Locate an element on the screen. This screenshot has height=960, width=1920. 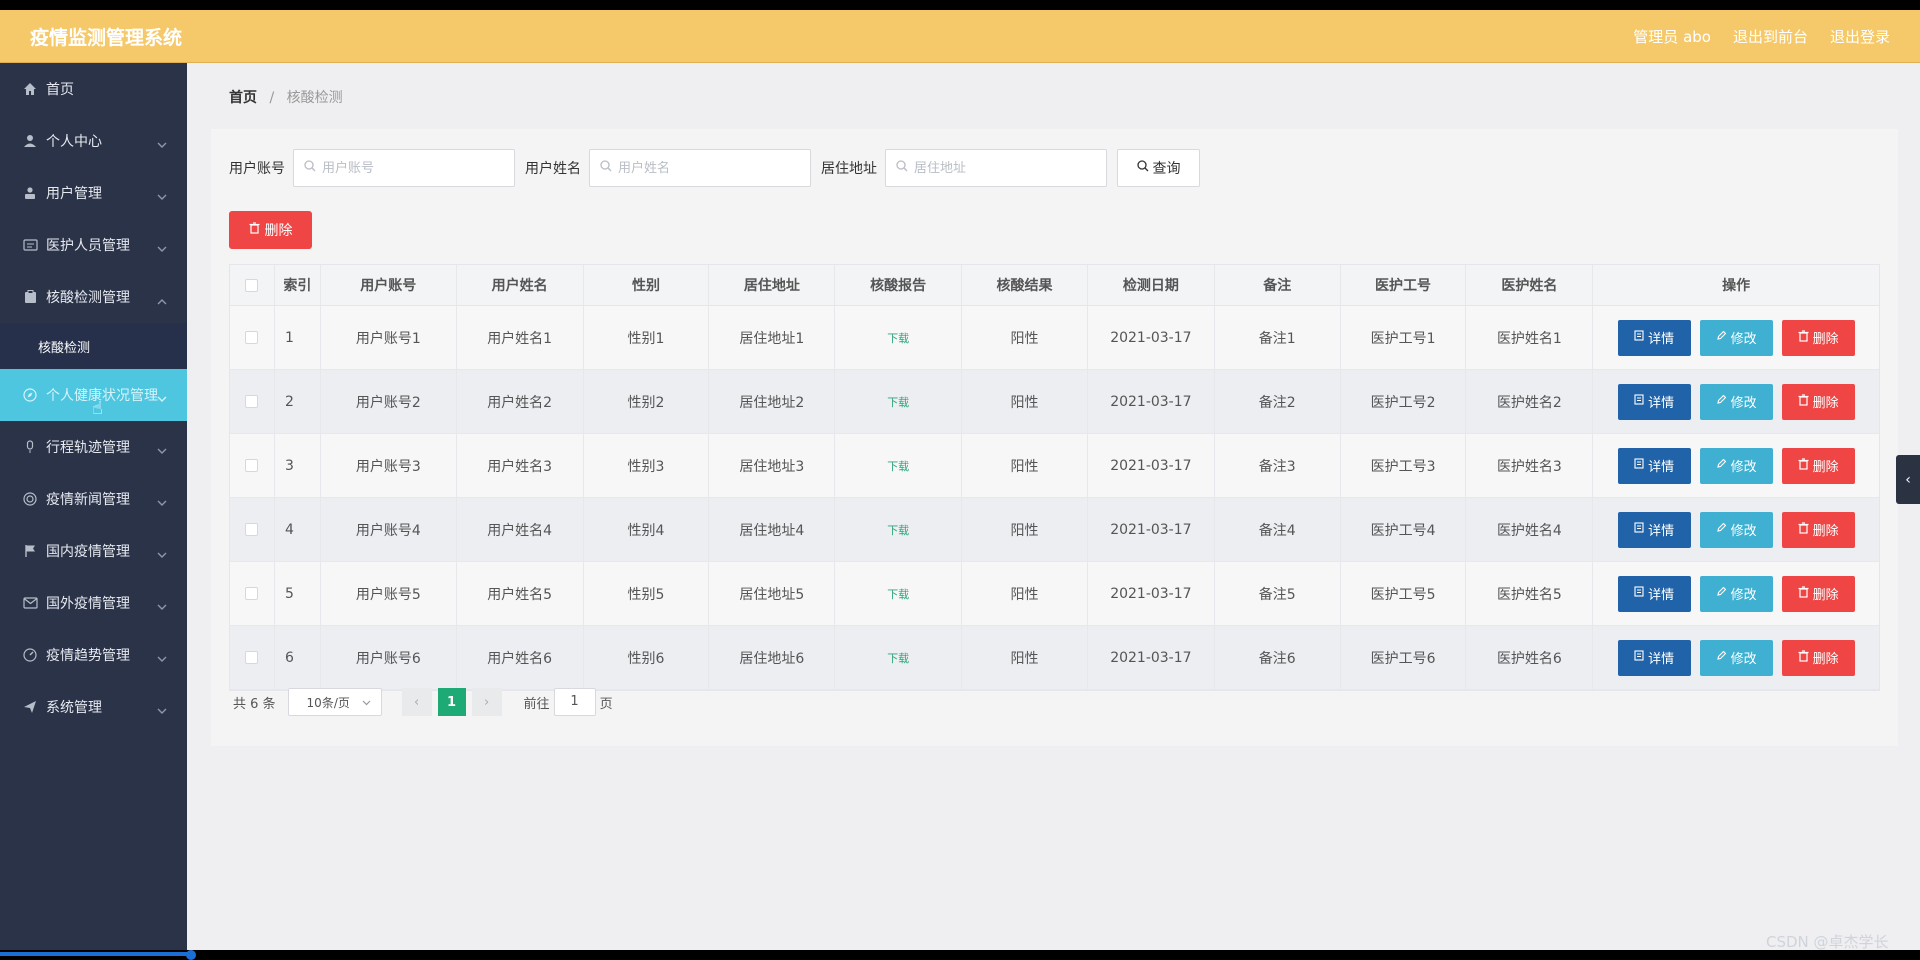
page-size-value: 10条/页 is located at coordinates (328, 702).